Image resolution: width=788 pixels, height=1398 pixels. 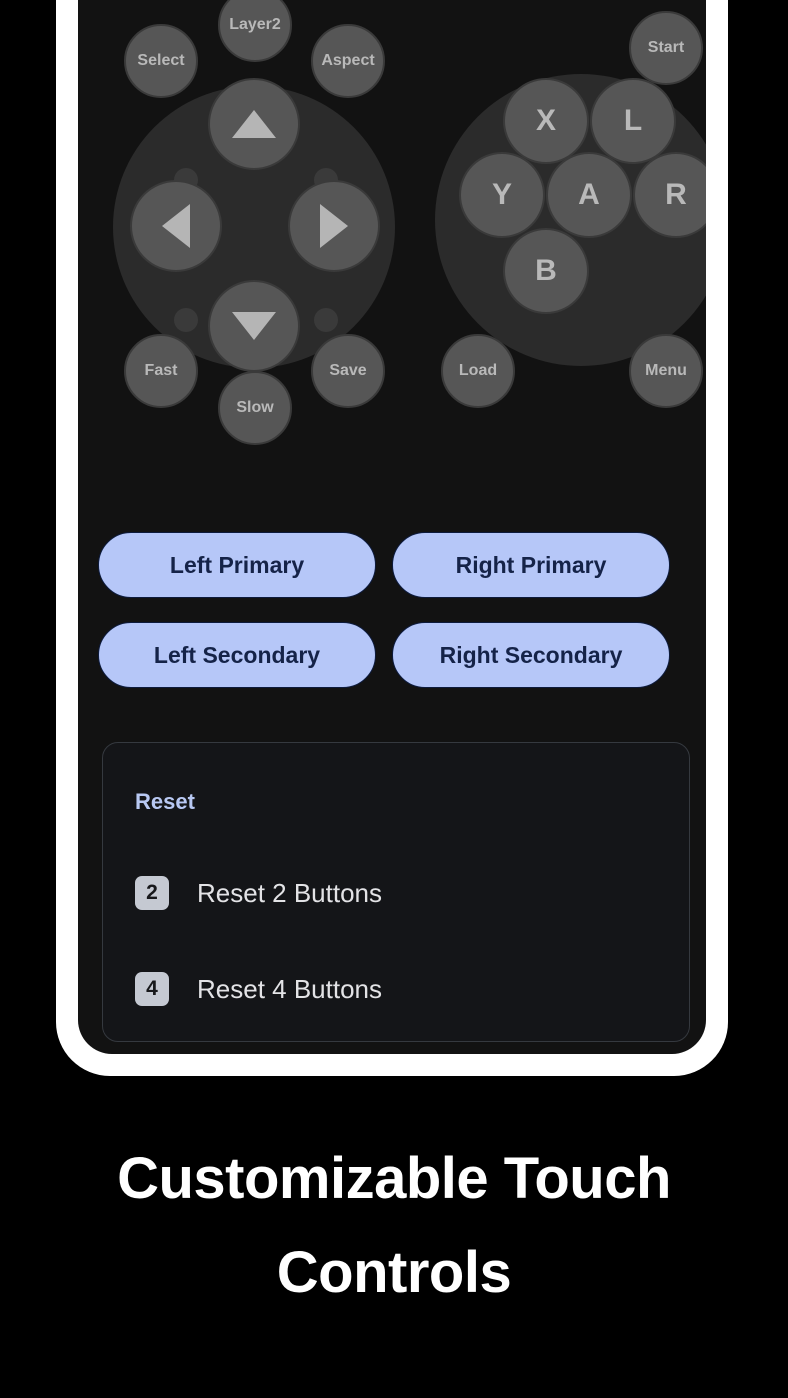 What do you see at coordinates (152, 893) in the screenshot?
I see `number-2-badge-icon: 2` at bounding box center [152, 893].